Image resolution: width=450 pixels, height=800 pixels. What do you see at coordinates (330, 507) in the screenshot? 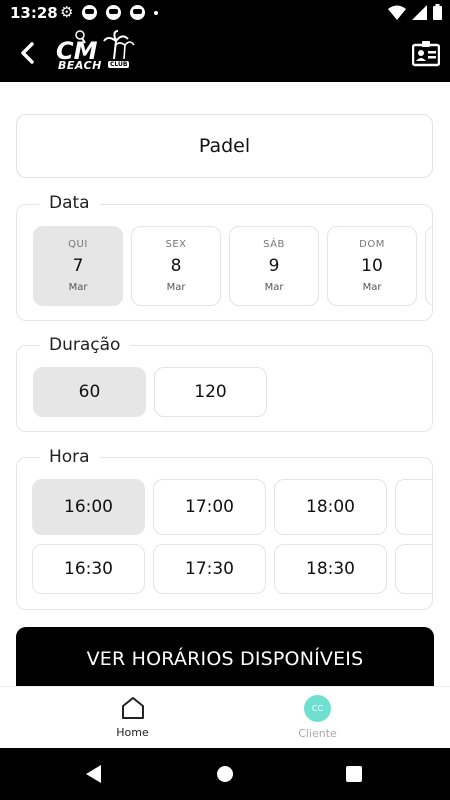
I see `time-option: 18:00` at bounding box center [330, 507].